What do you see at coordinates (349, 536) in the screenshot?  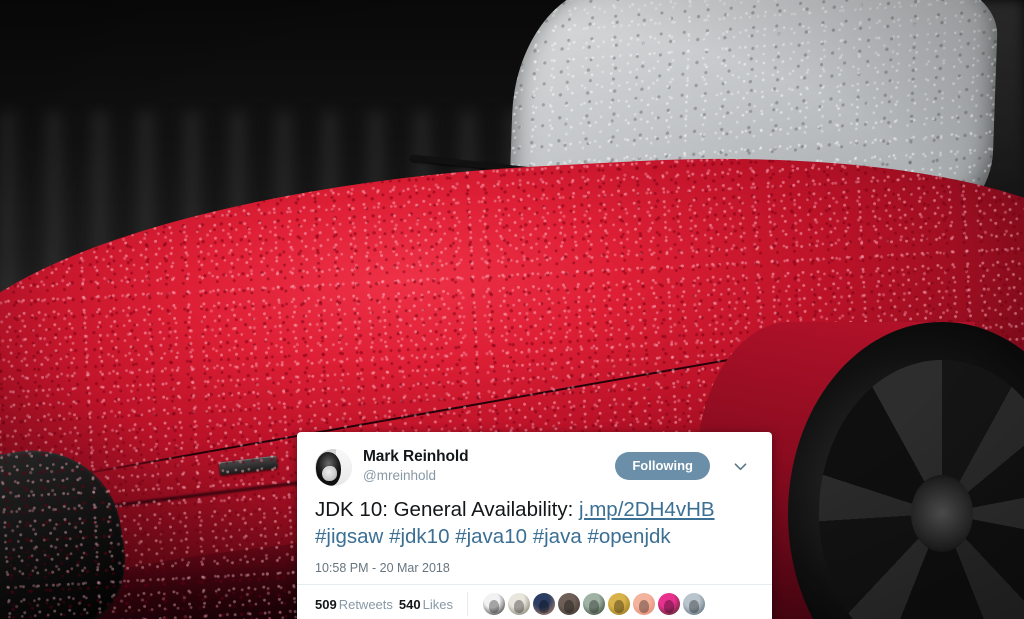 I see `hashtag-jigsaw: #jigsaw` at bounding box center [349, 536].